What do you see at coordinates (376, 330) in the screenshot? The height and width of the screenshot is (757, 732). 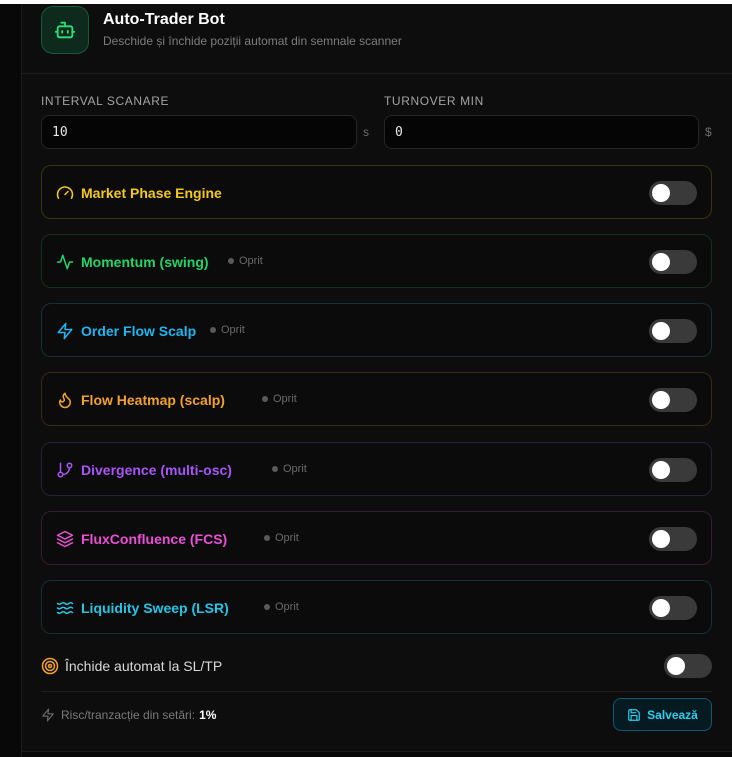 I see `strategy-order-flow-scalp: Order Flow Scalp Oprit` at bounding box center [376, 330].